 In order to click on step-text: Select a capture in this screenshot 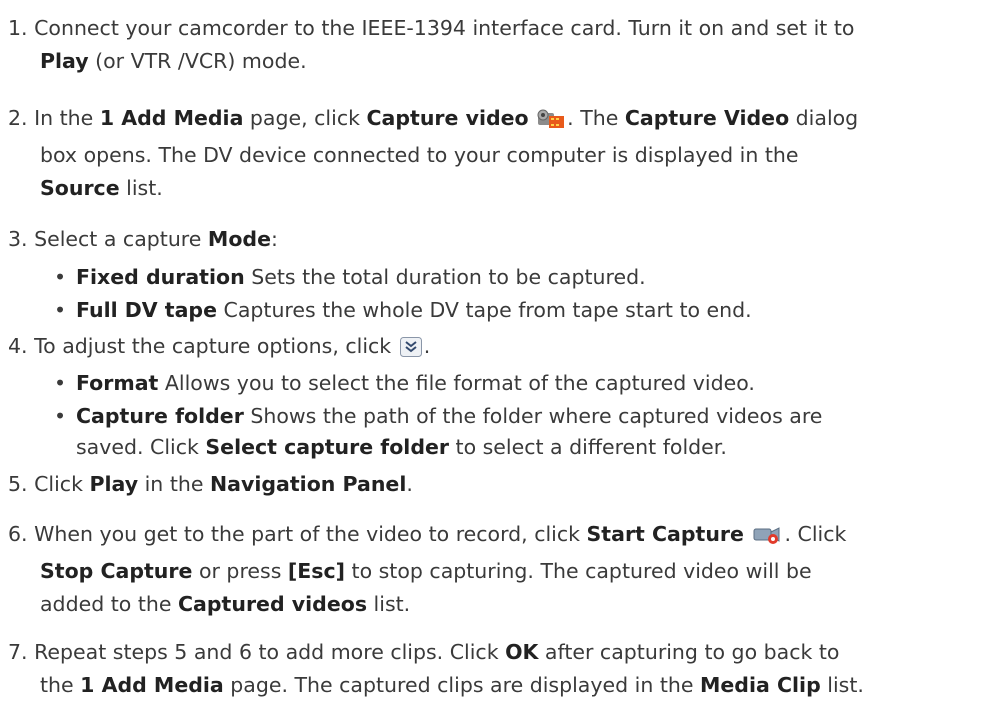, I will do `click(121, 239)`.